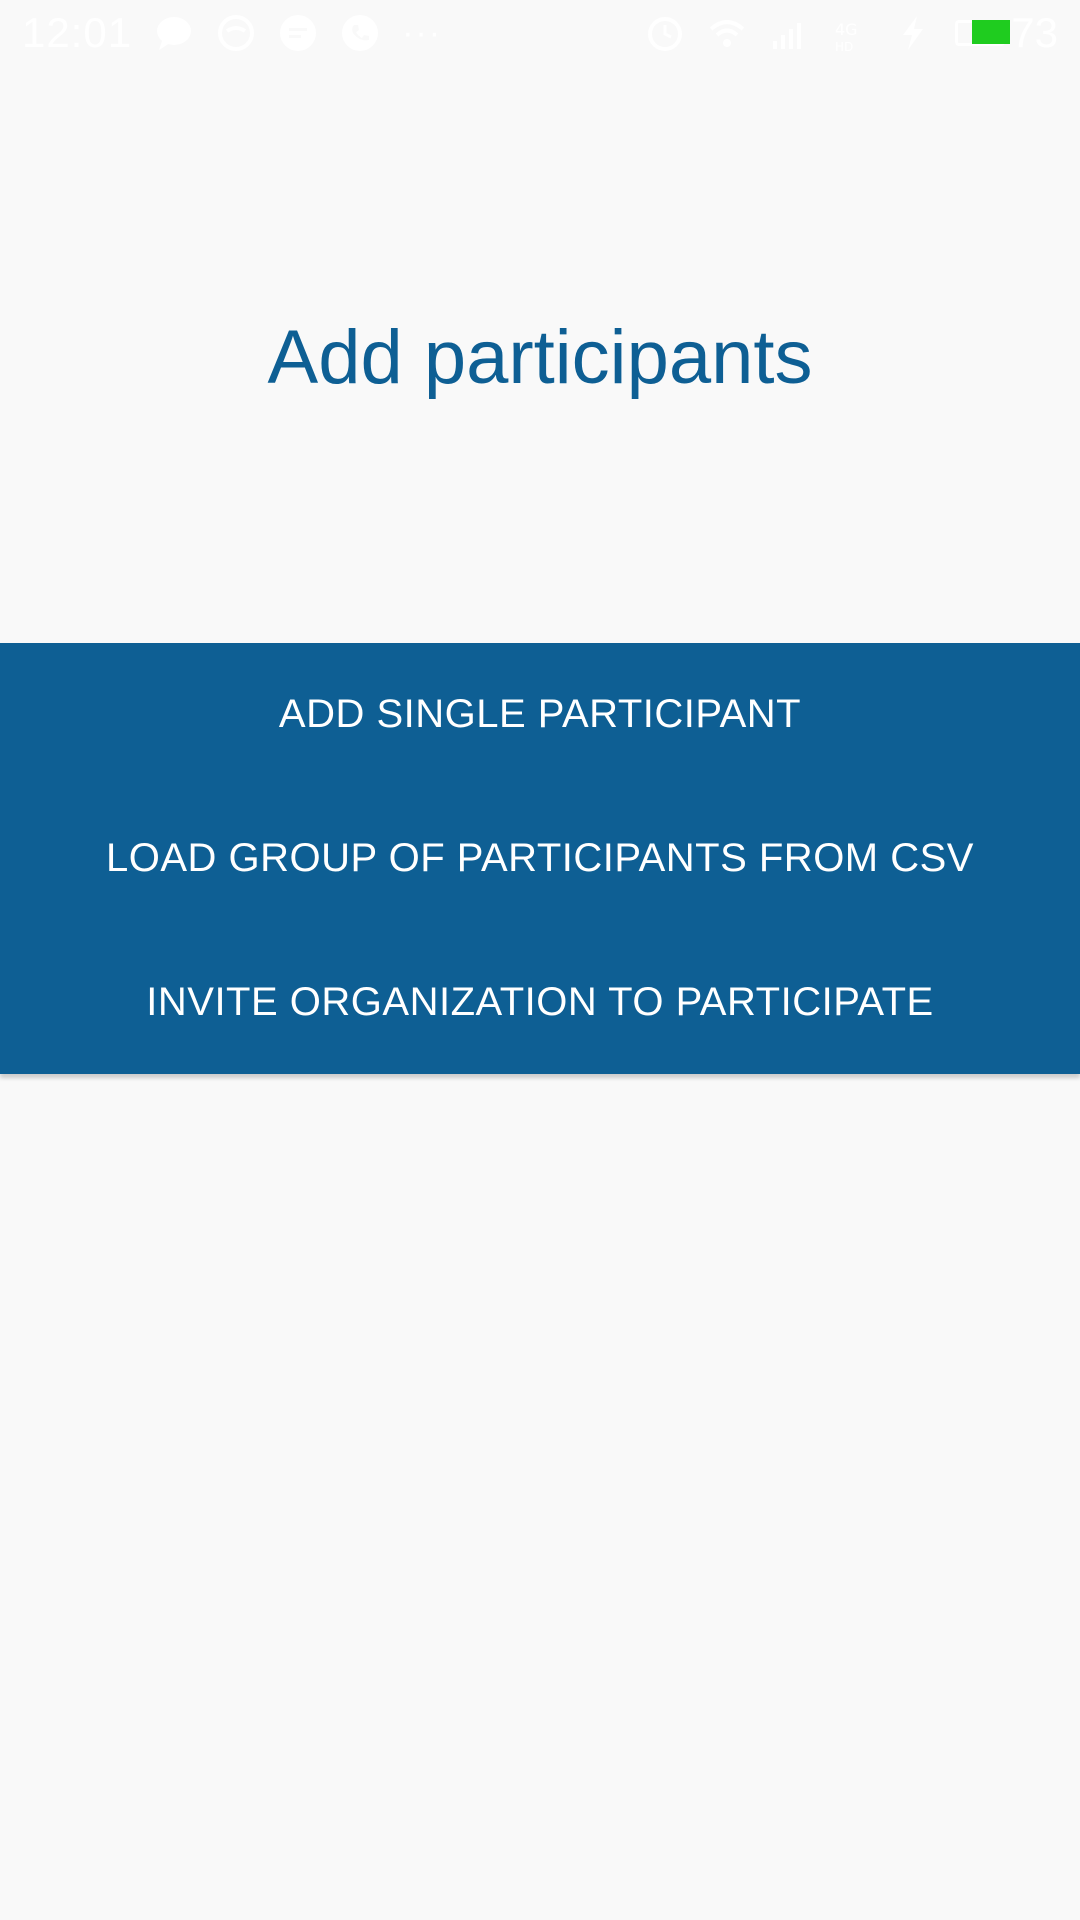 The image size is (1080, 1920). I want to click on status-time: 12:01, so click(77, 32).